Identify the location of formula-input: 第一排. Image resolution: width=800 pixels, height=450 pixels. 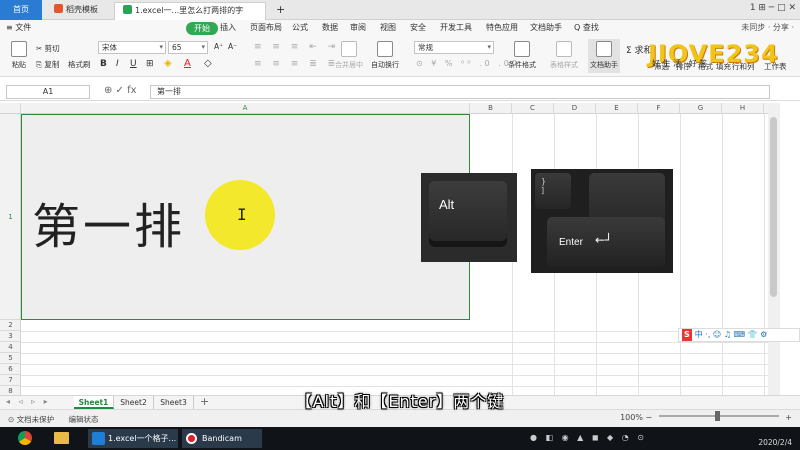
(460, 92).